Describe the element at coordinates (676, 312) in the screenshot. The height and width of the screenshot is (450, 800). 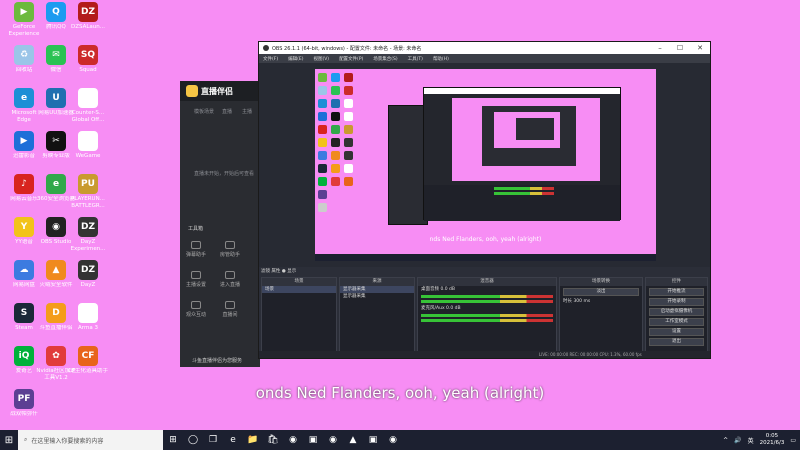
I see `virtual-camera-button: 启动虚拟摄像机` at that location.